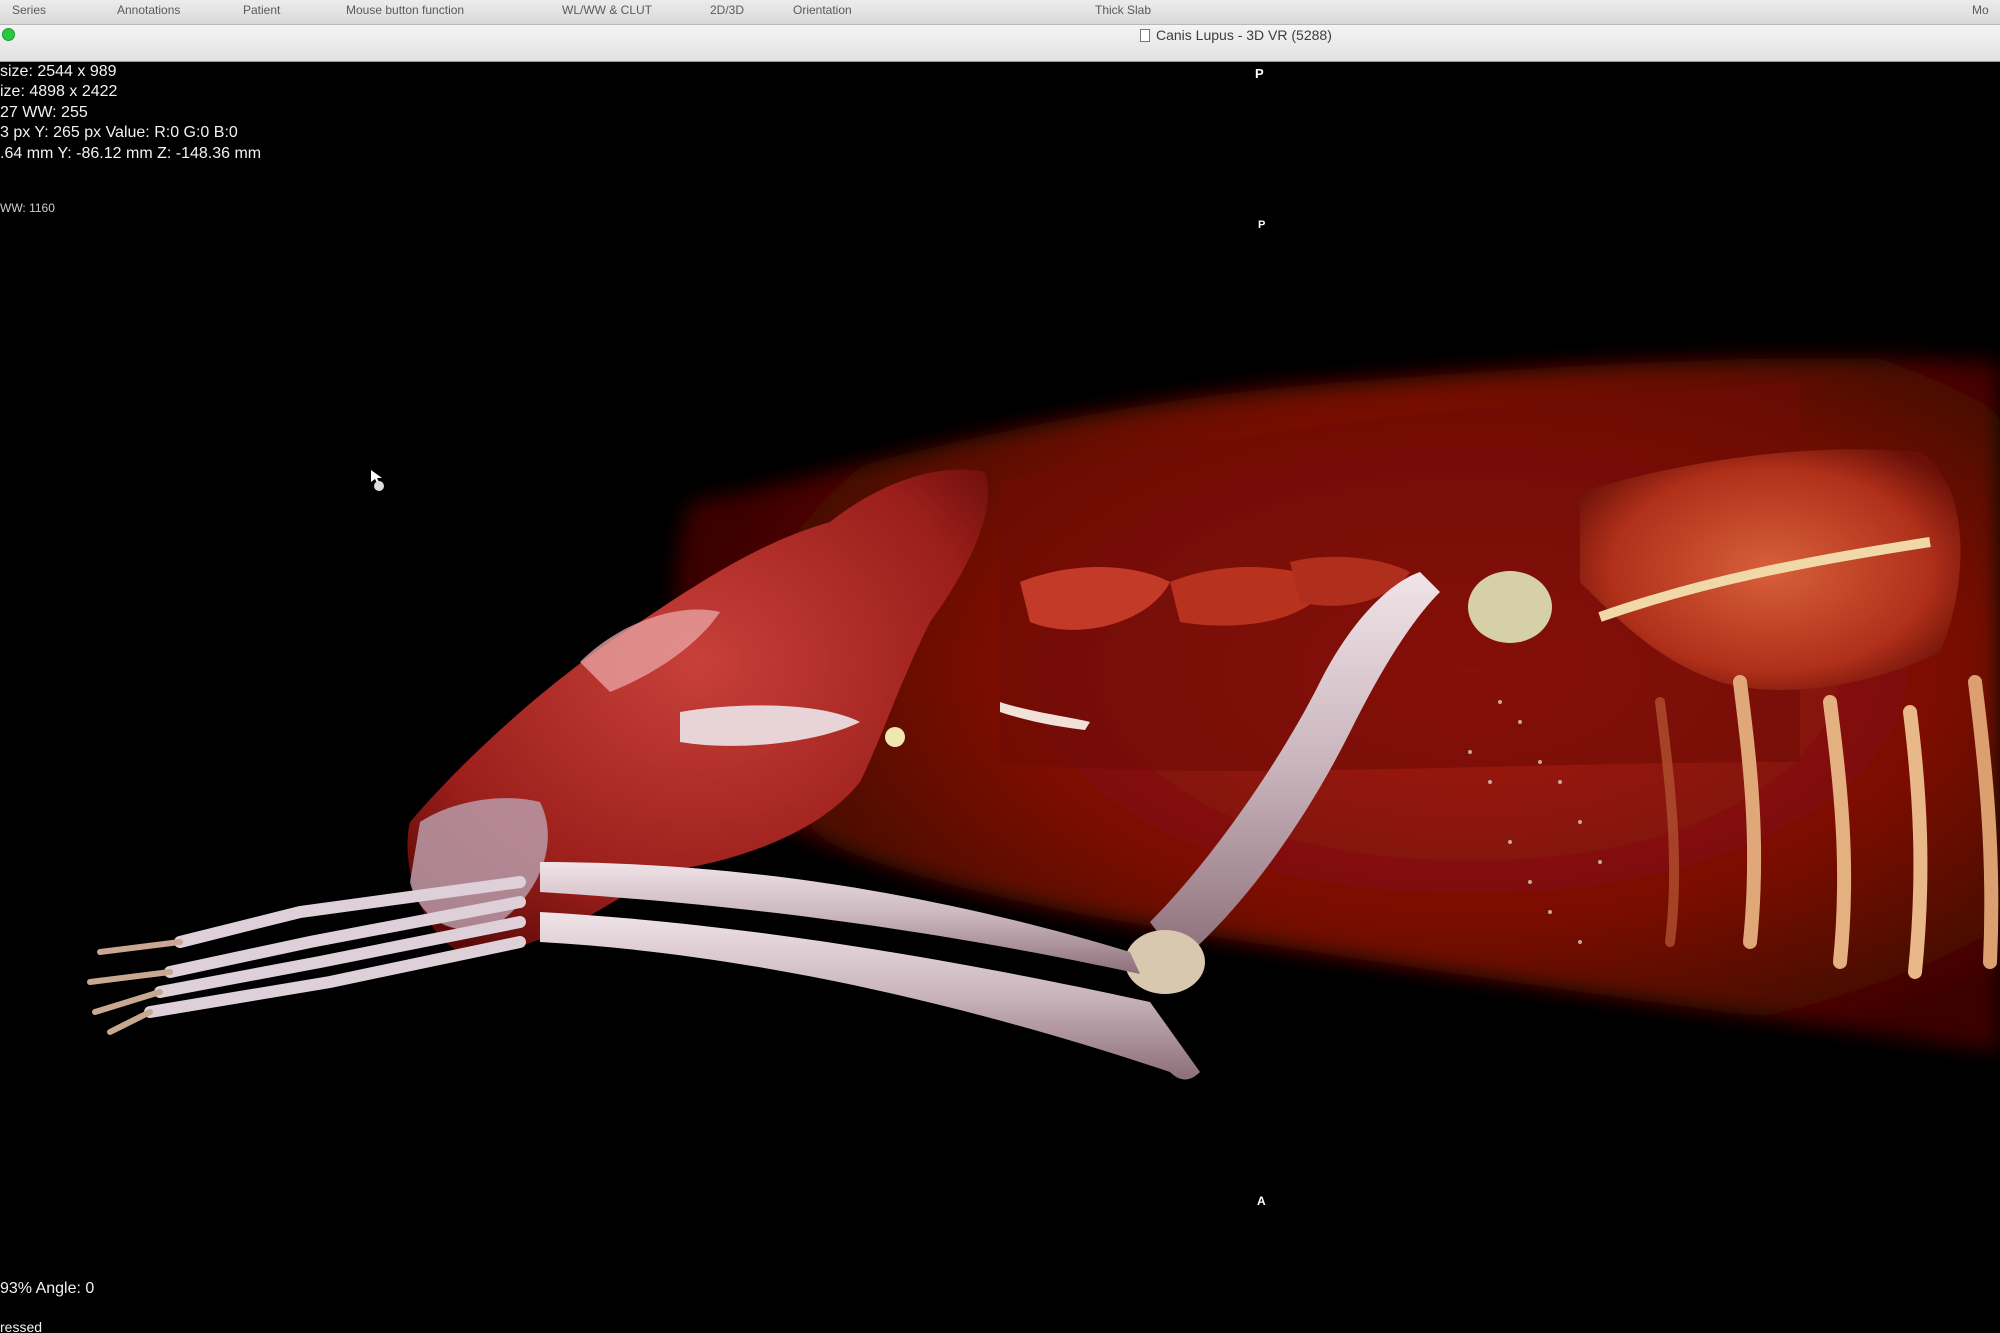  Describe the element at coordinates (58, 71) in the screenshot. I see `overlay-image-size: size: 2544 x 989` at that location.